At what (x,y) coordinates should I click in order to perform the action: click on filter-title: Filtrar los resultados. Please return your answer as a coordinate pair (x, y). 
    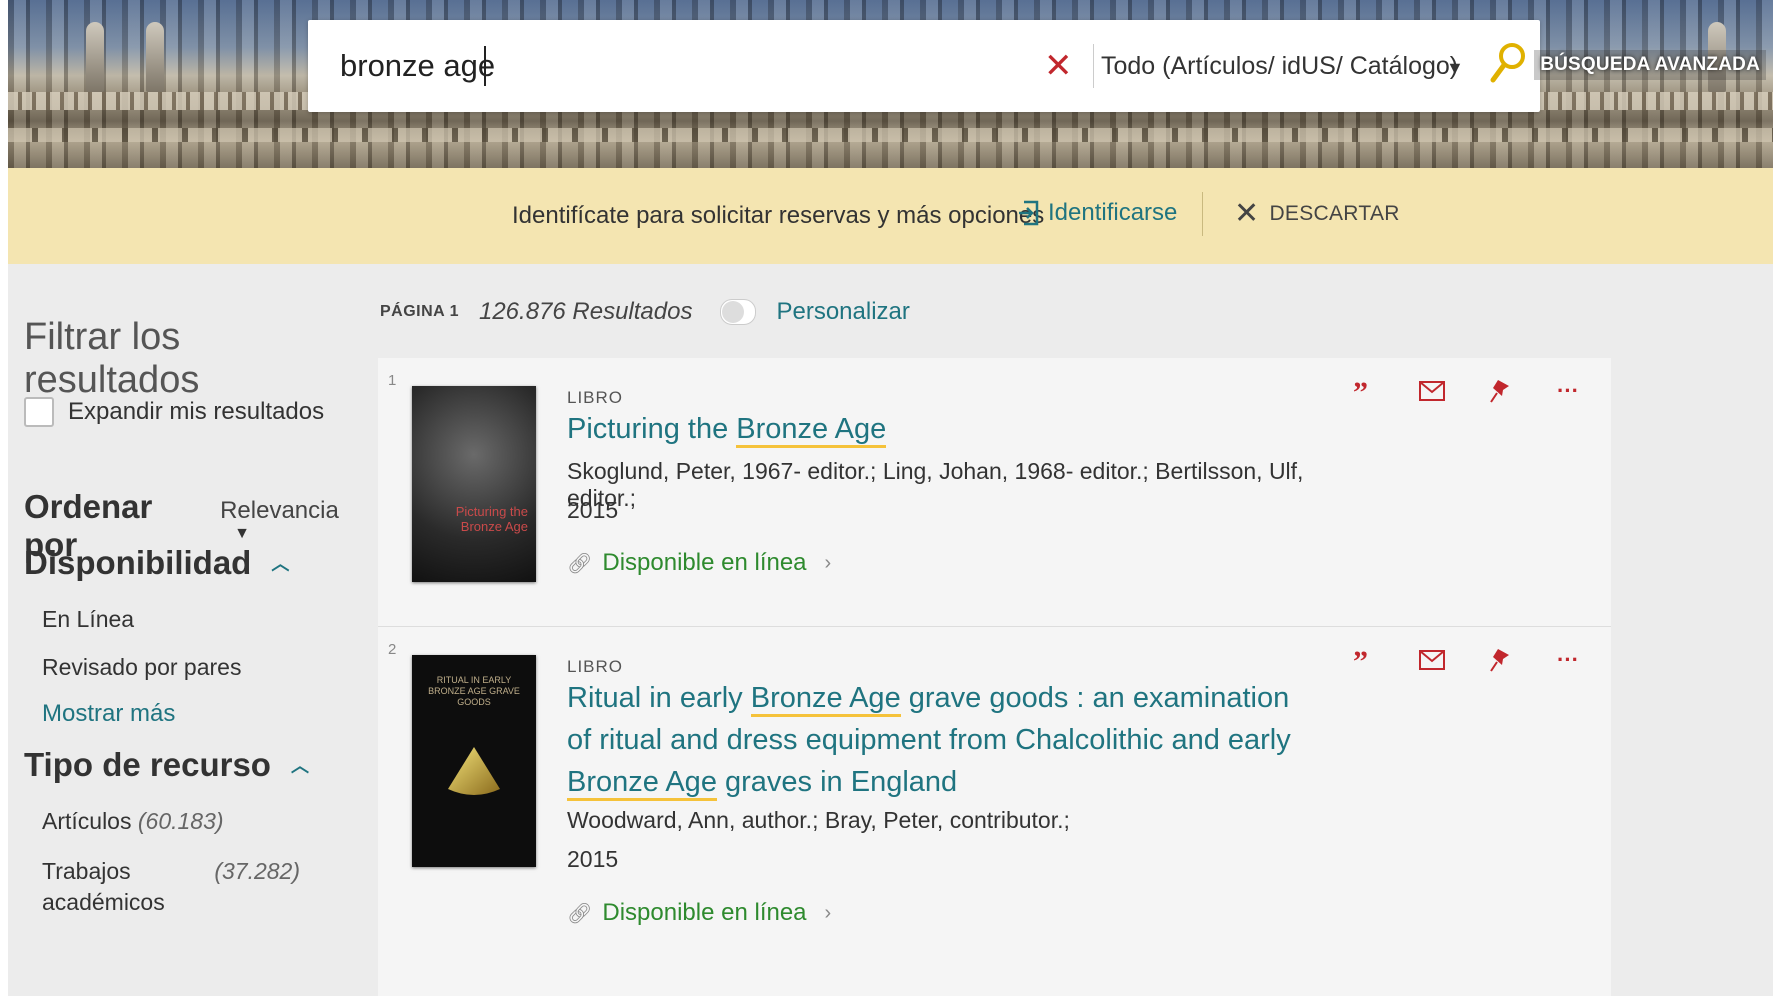
    Looking at the image, I should click on (112, 358).